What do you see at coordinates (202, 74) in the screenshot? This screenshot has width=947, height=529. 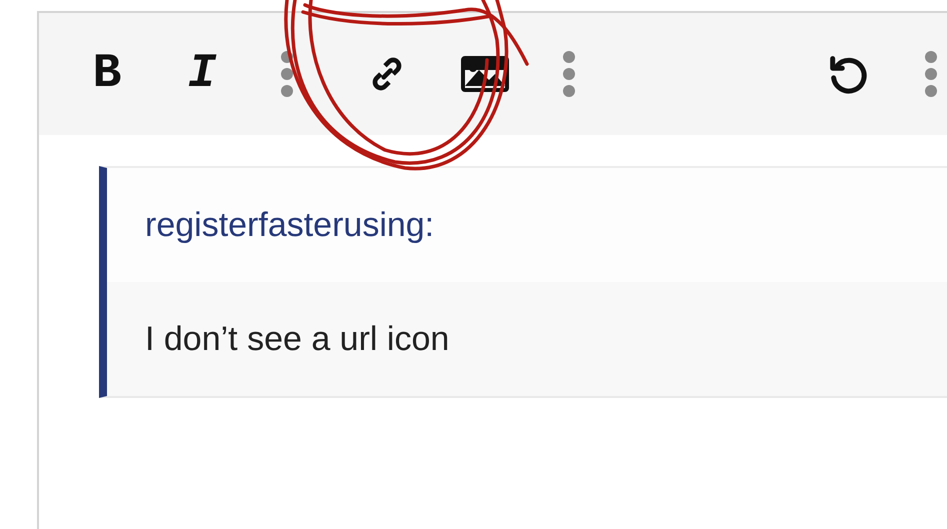 I see `italic-button: I` at bounding box center [202, 74].